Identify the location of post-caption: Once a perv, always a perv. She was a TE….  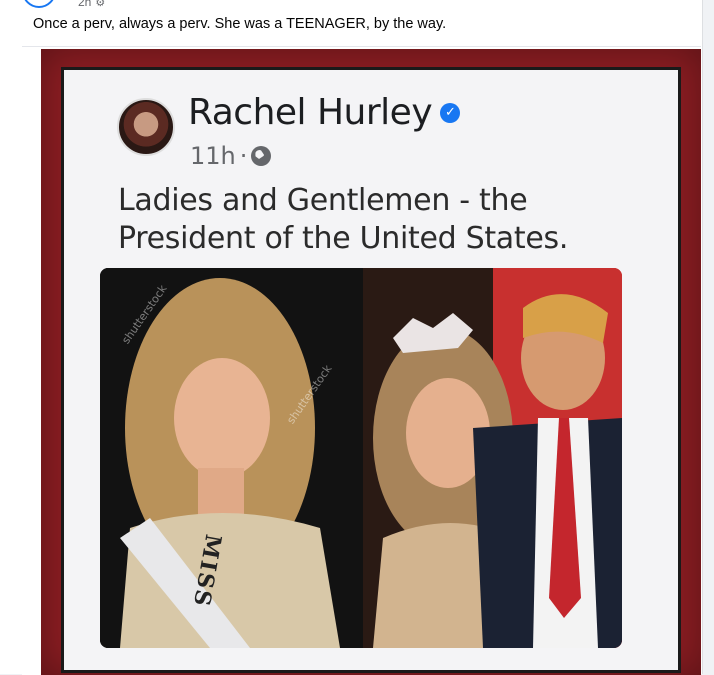
(240, 24).